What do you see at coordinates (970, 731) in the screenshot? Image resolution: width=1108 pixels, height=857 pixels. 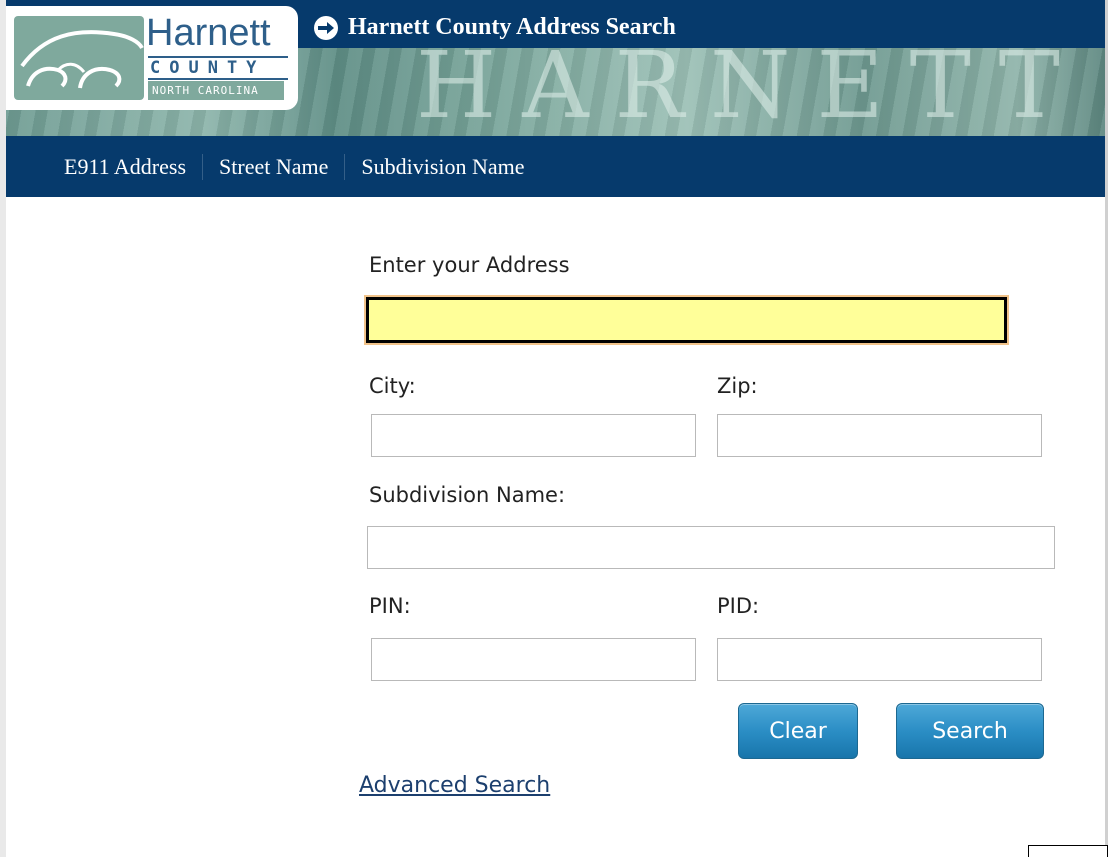 I see `search-button: Search` at bounding box center [970, 731].